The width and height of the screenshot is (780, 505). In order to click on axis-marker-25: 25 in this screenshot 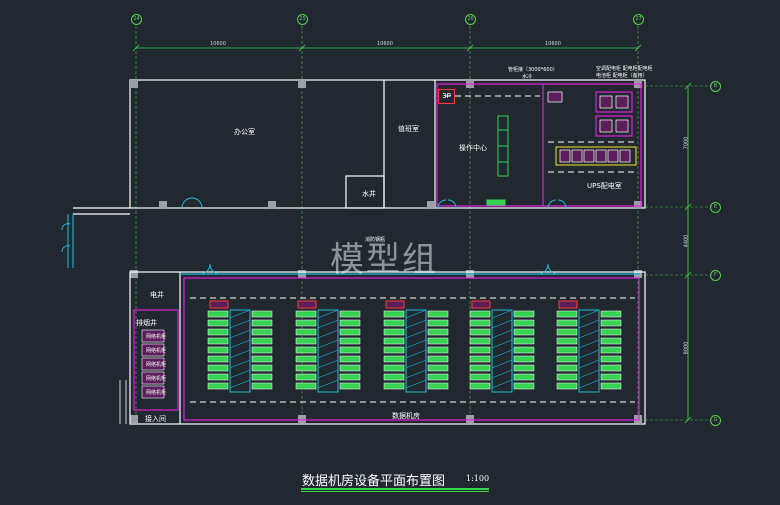, I will do `click(302, 19)`.